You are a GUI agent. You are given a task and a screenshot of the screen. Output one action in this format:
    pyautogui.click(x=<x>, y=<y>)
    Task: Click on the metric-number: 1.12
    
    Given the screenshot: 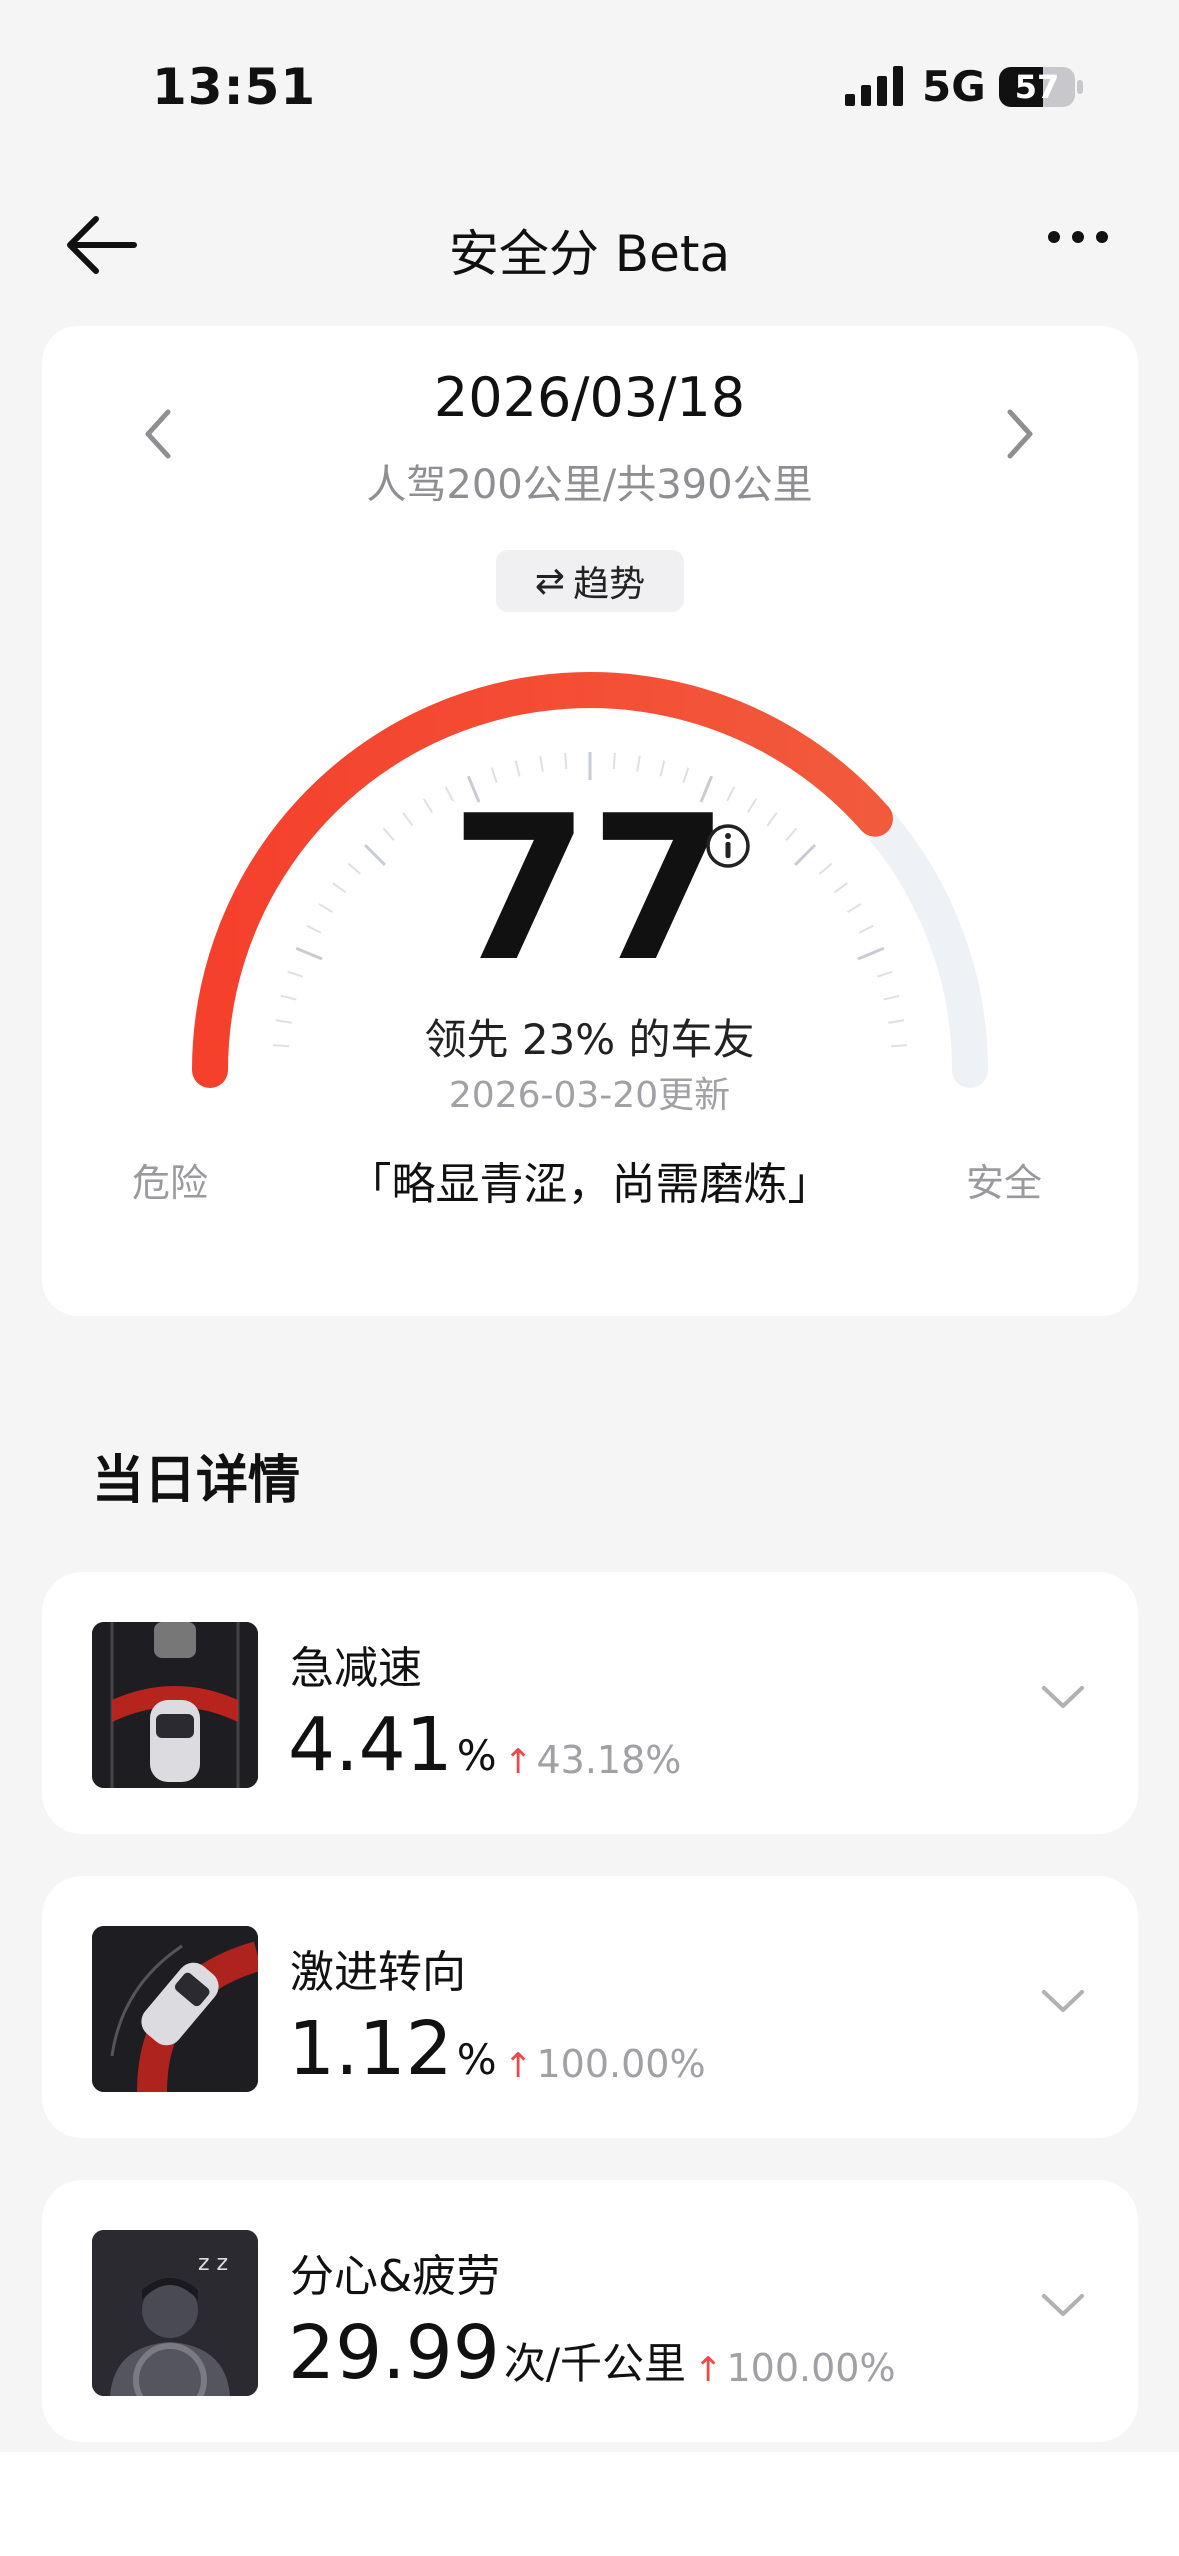 What is the action you would take?
    pyautogui.click(x=370, y=2049)
    